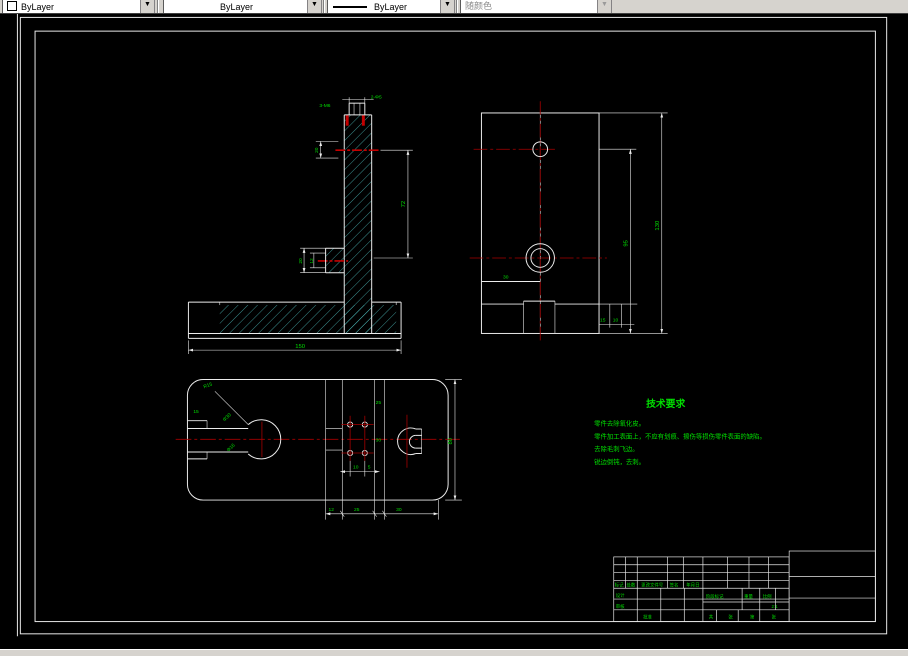 This screenshot has width=908, height=656. What do you see at coordinates (300, 347) in the screenshot?
I see `dim-front-base-width: 150` at bounding box center [300, 347].